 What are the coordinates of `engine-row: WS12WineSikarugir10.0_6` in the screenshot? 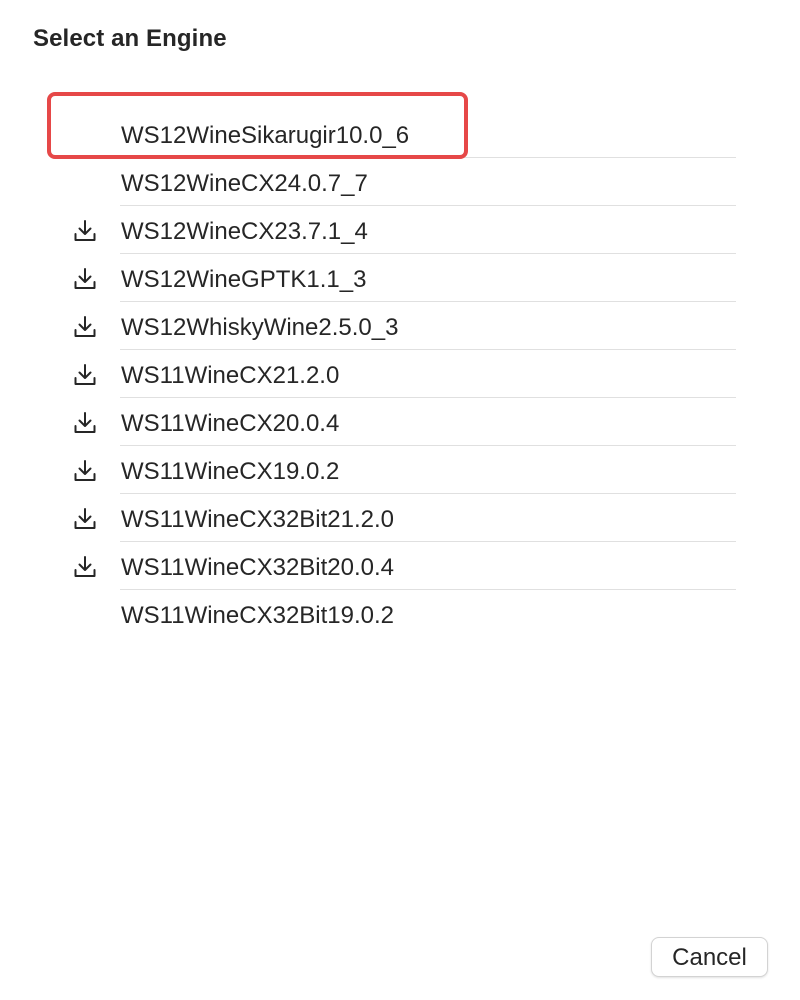 It's located at (400, 134).